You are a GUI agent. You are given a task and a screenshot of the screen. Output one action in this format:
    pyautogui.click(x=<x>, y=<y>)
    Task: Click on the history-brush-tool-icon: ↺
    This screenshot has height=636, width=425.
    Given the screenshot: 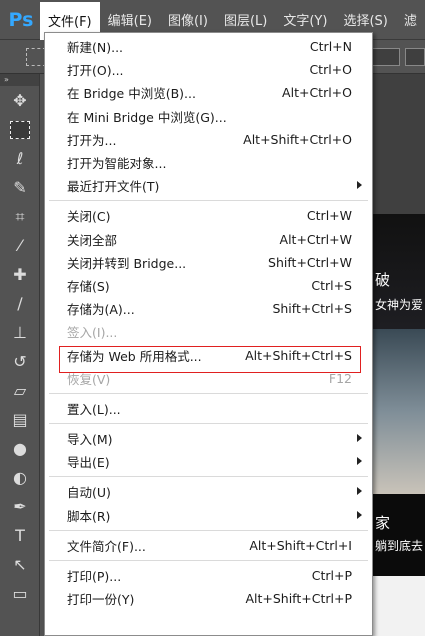 What is the action you would take?
    pyautogui.click(x=20, y=361)
    